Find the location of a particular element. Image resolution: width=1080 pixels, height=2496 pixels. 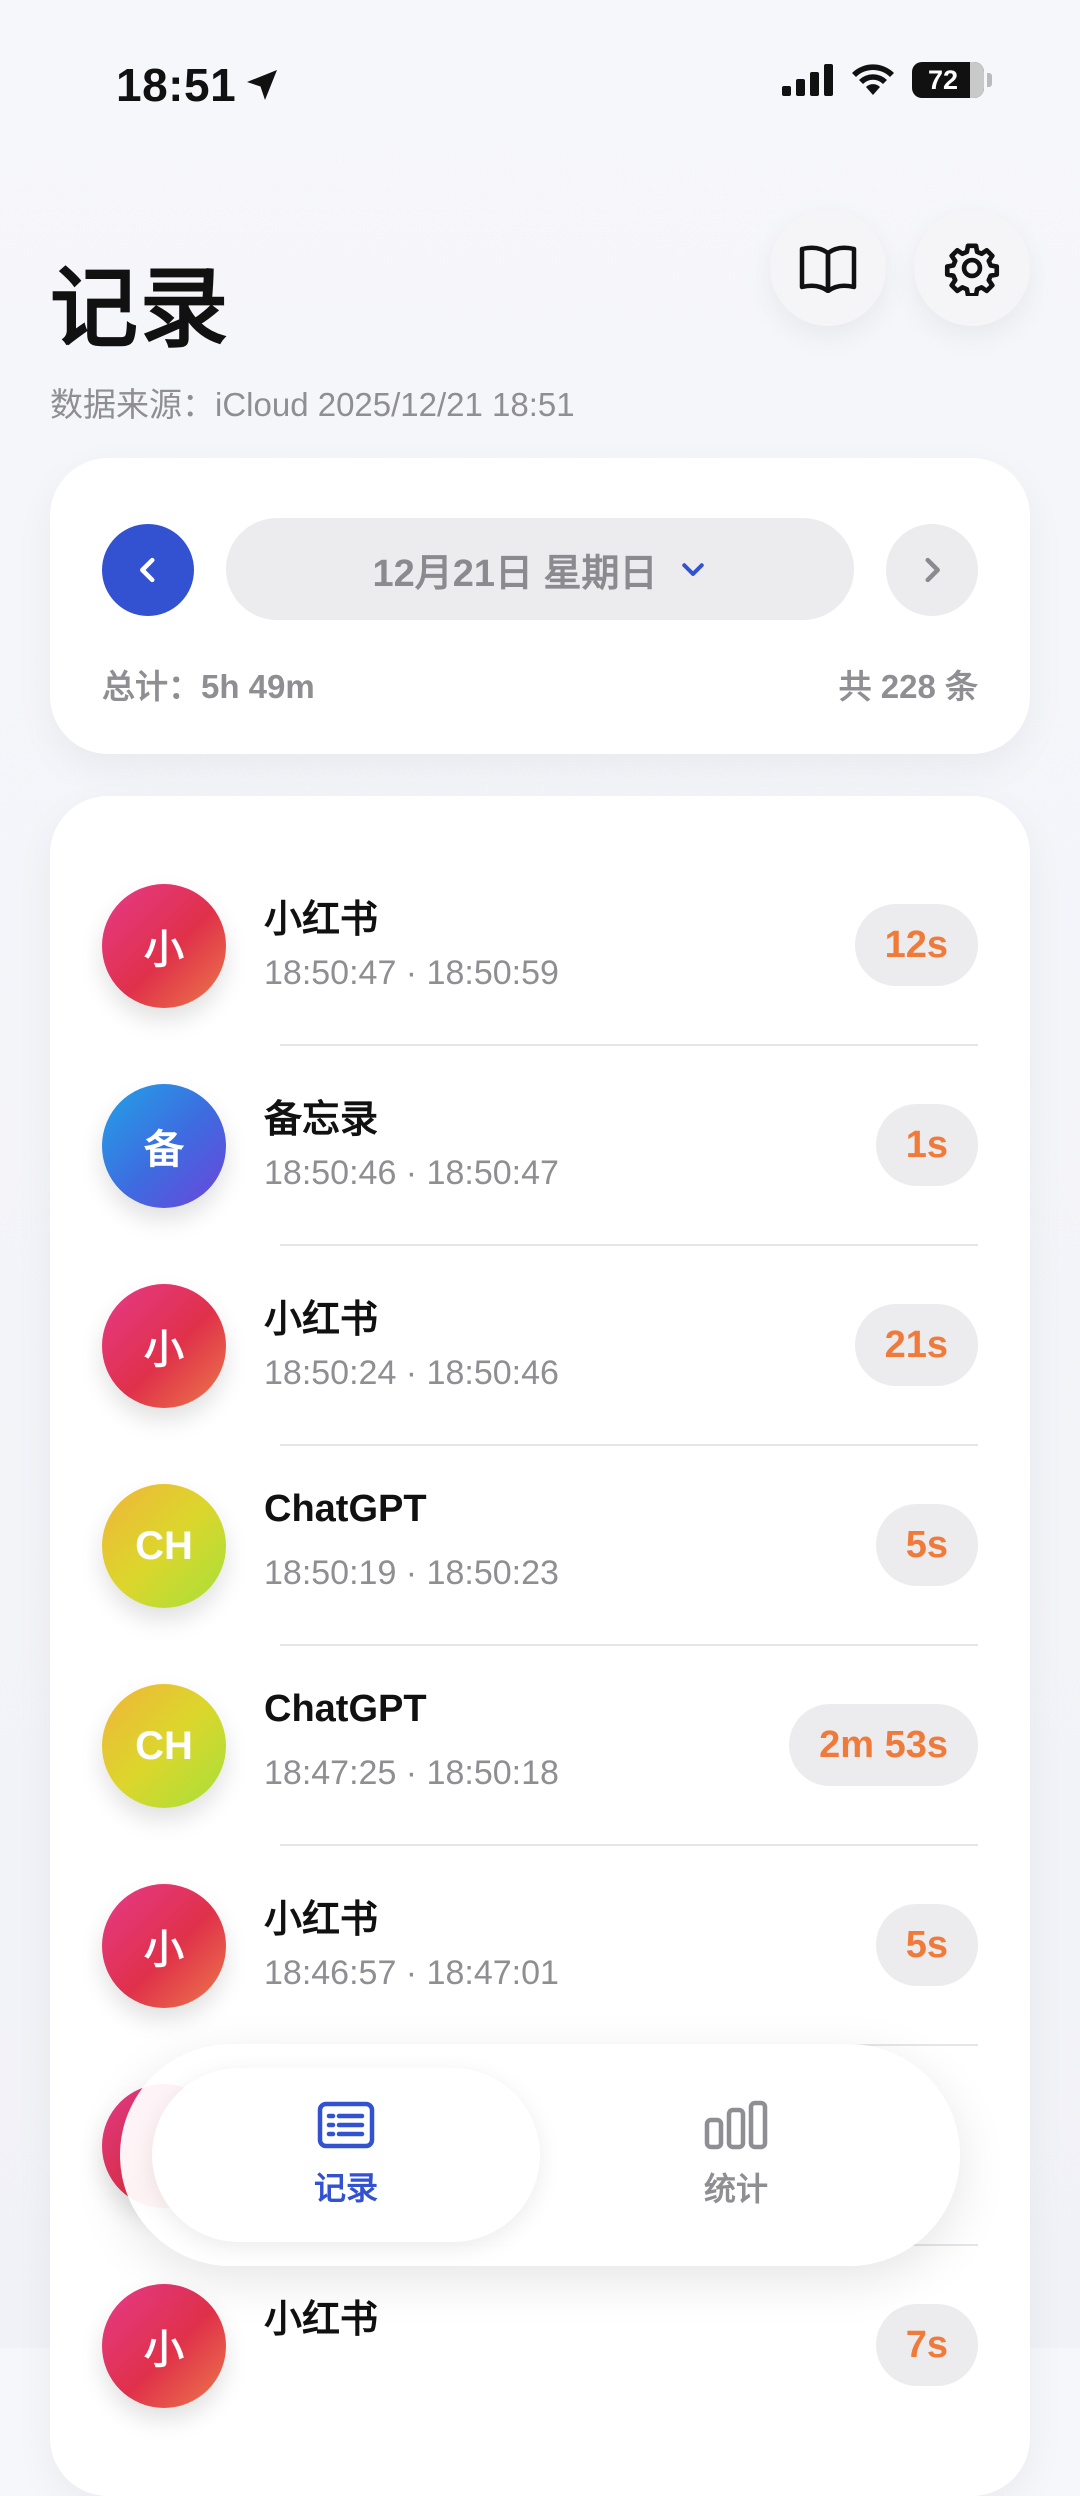

date-navigation-card: 12月21日 星期日 总计：5h 49m 共 228 条 is located at coordinates (540, 606).